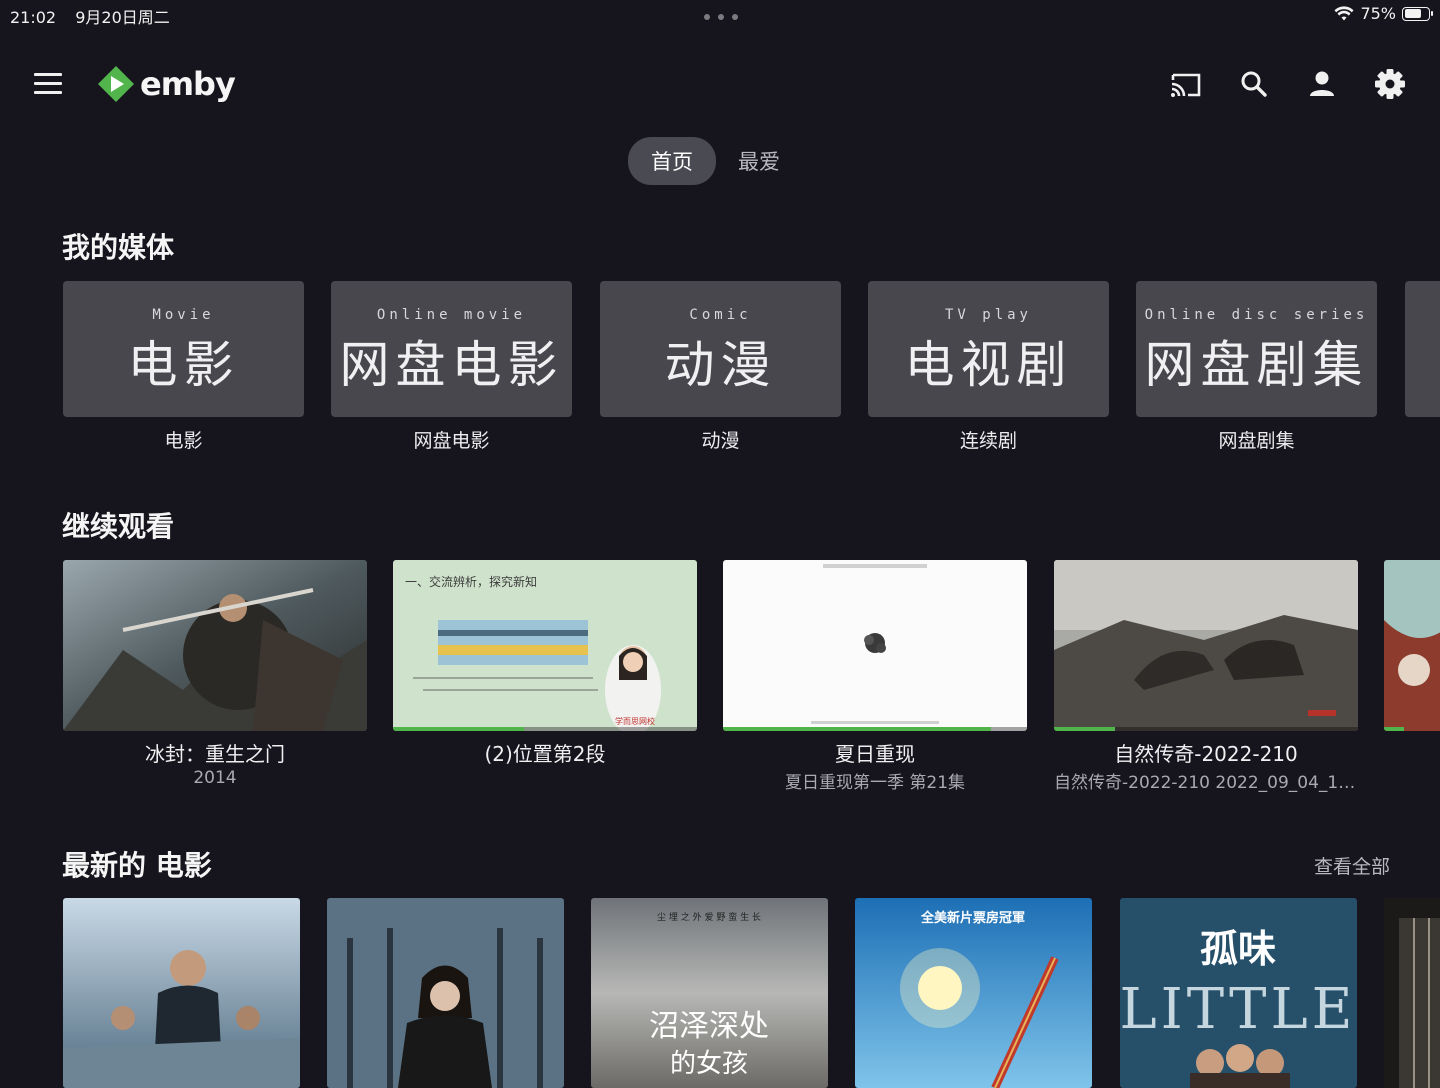 The width and height of the screenshot is (1440, 1088). What do you see at coordinates (1256, 315) in the screenshot?
I see `library-tile-en: Online disc series` at bounding box center [1256, 315].